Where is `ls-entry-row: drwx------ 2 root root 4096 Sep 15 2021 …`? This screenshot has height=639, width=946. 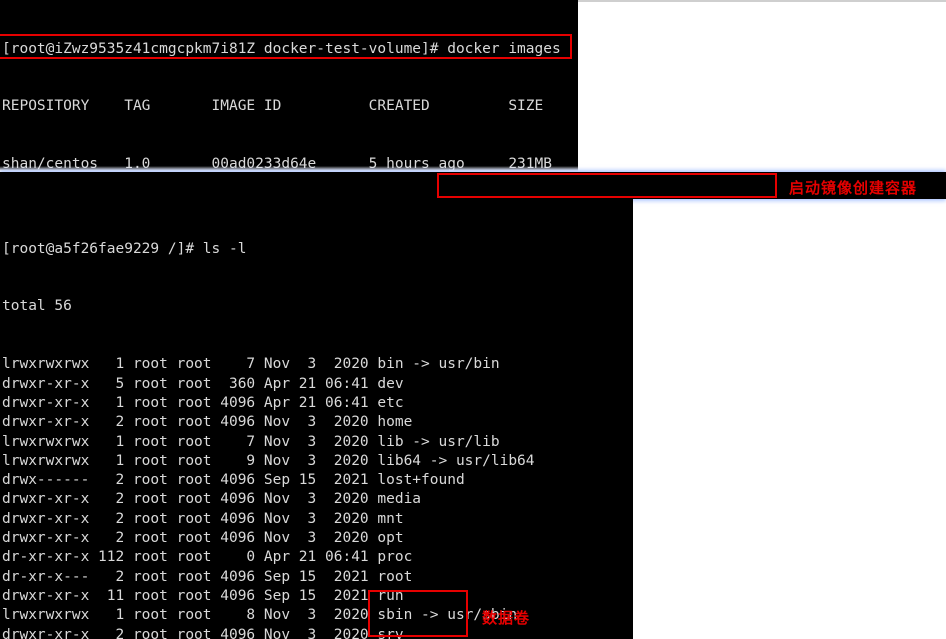 ls-entry-row: drwx------ 2 root root 4096 Sep 15 2021 … is located at coordinates (233, 480).